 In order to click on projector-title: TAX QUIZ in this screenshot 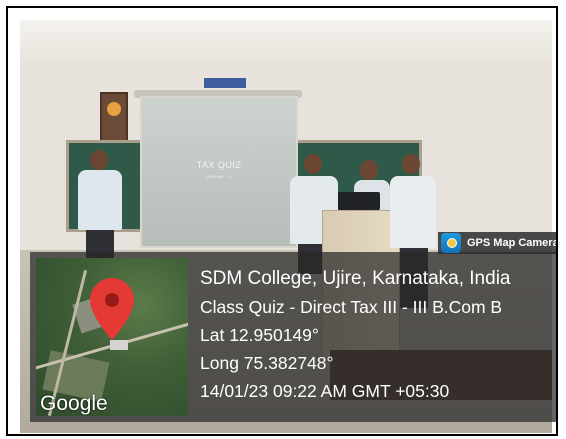, I will do `click(219, 165)`.